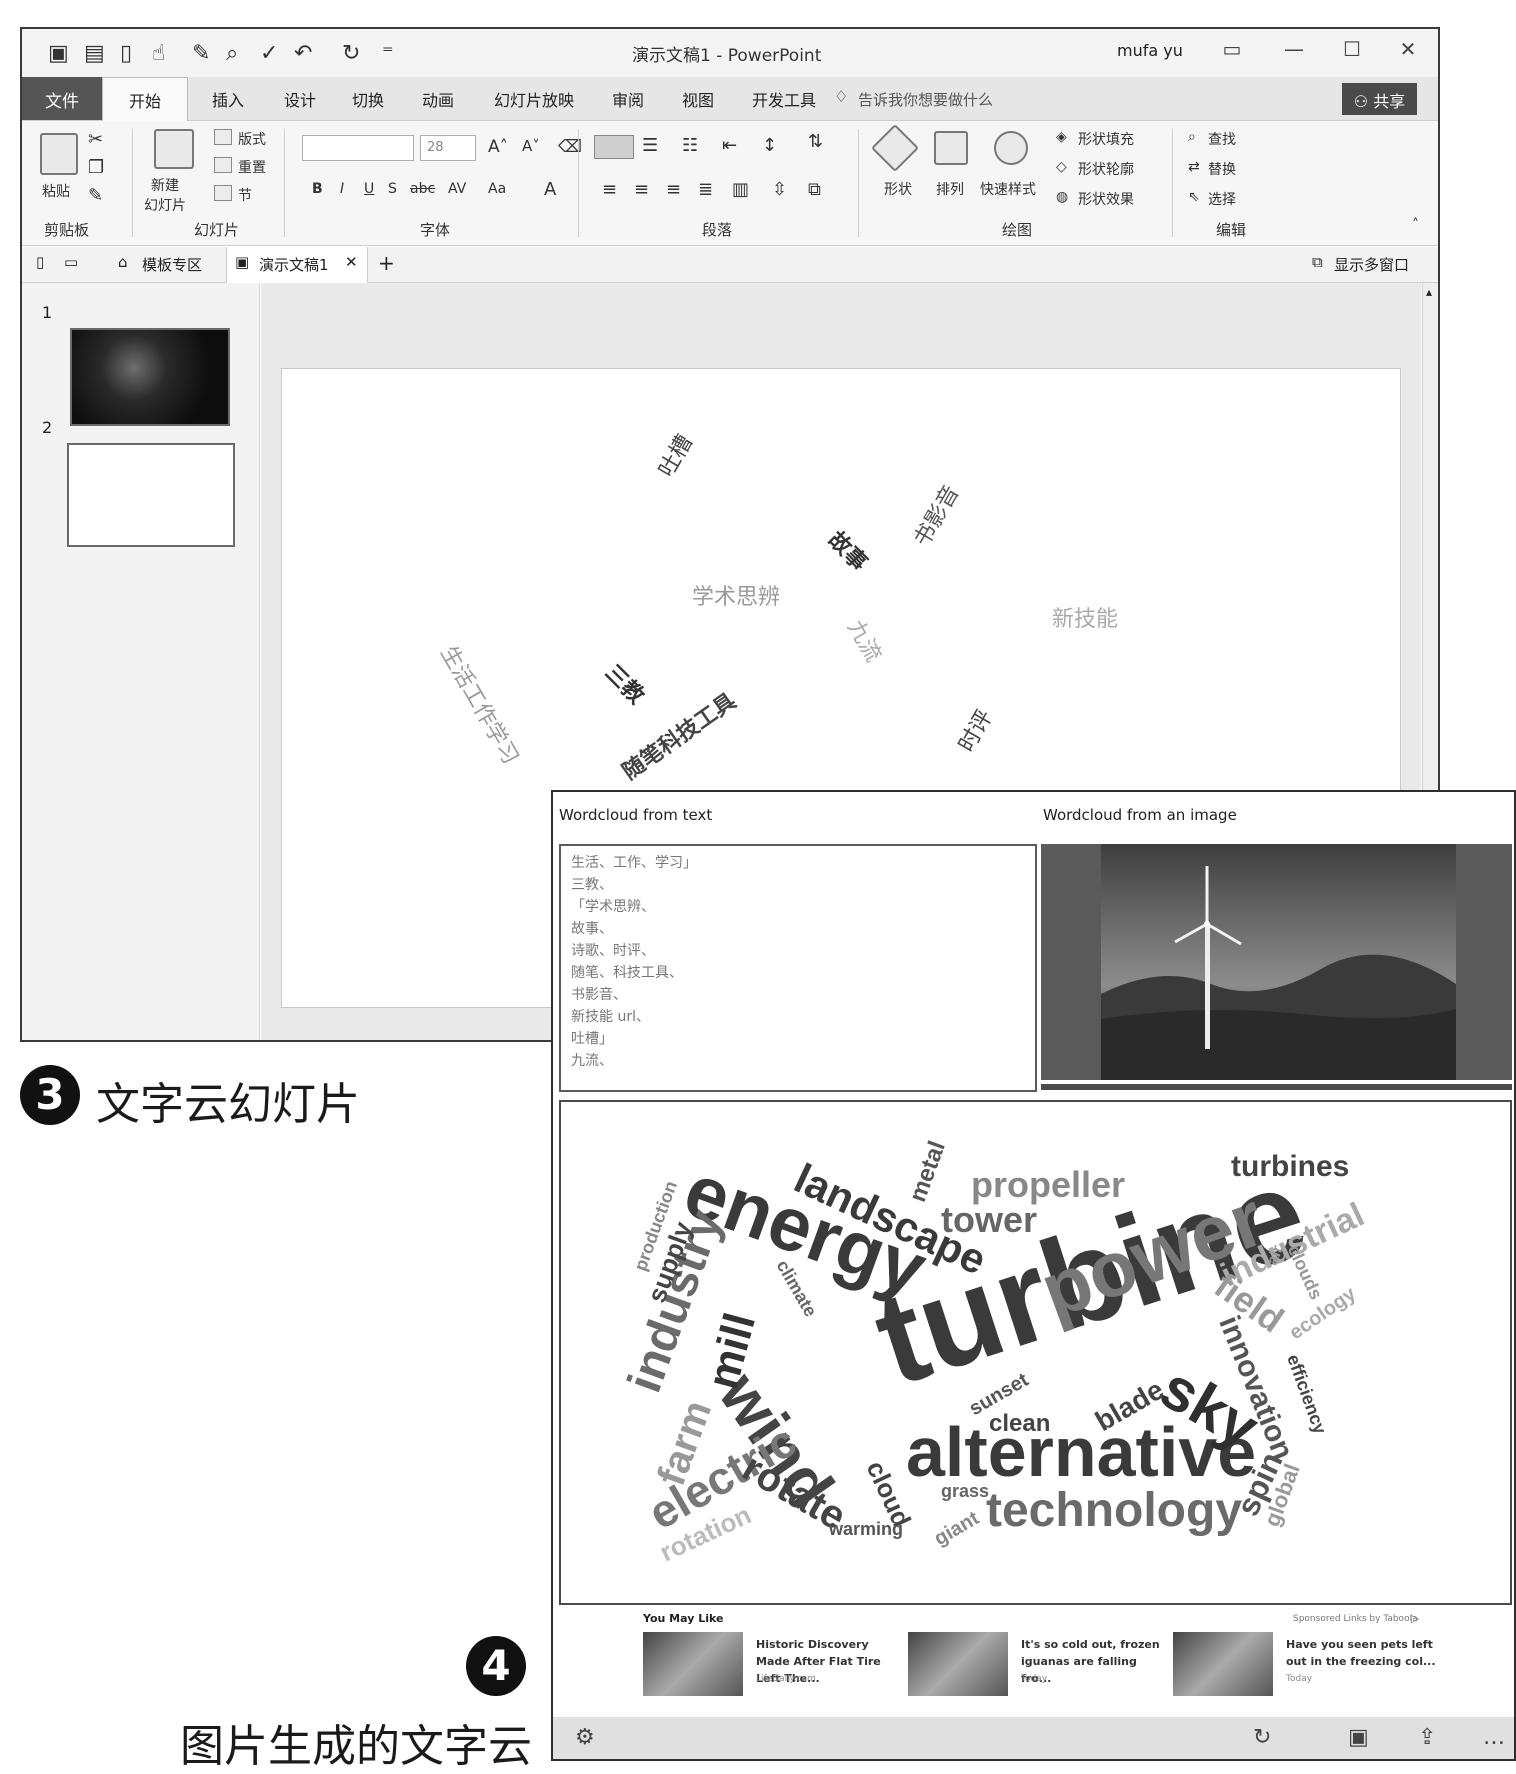 Image resolution: width=1516 pixels, height=1774 pixels. Describe the element at coordinates (94, 53) in the screenshot. I see `print-icon: ▤` at that location.